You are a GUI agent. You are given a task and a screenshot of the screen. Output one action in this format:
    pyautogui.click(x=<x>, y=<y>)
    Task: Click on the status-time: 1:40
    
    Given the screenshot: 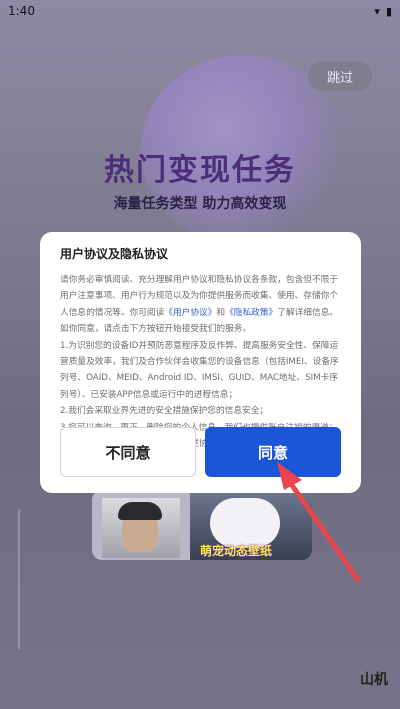 What is the action you would take?
    pyautogui.click(x=21, y=11)
    